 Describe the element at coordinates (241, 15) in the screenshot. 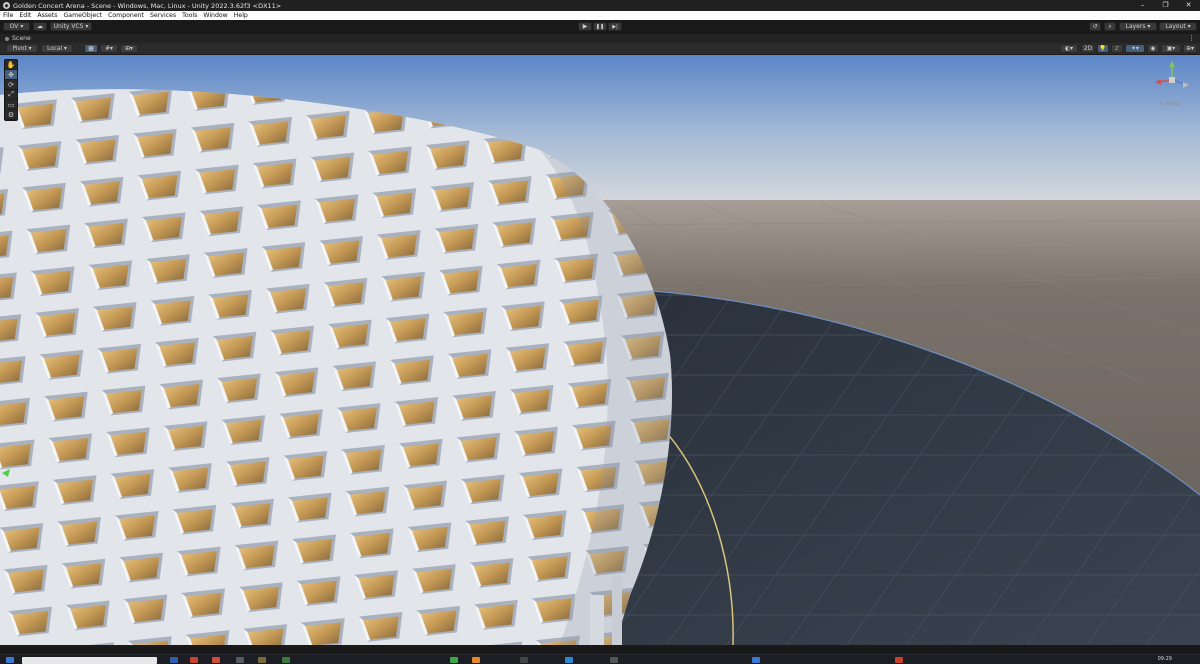

I see `menu-help: Help` at that location.